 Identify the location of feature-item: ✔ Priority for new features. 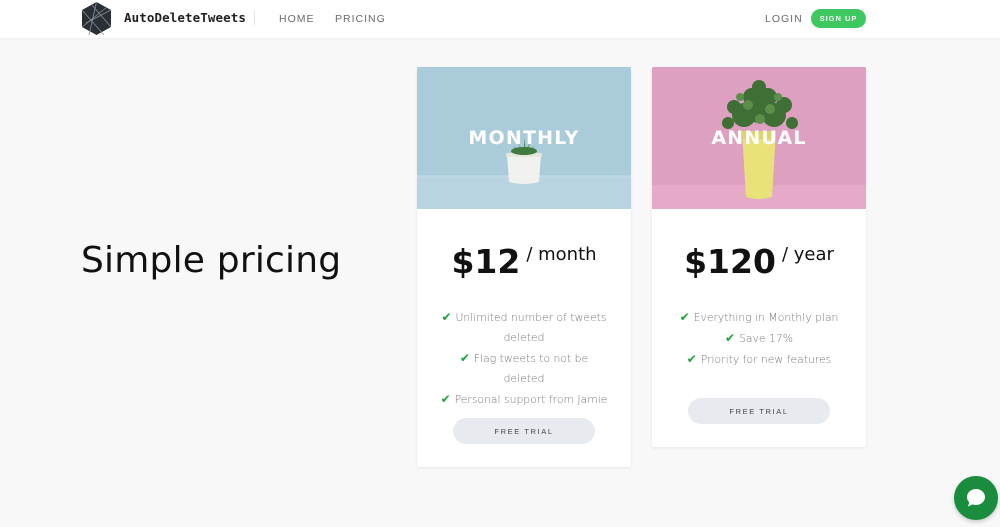
(759, 359).